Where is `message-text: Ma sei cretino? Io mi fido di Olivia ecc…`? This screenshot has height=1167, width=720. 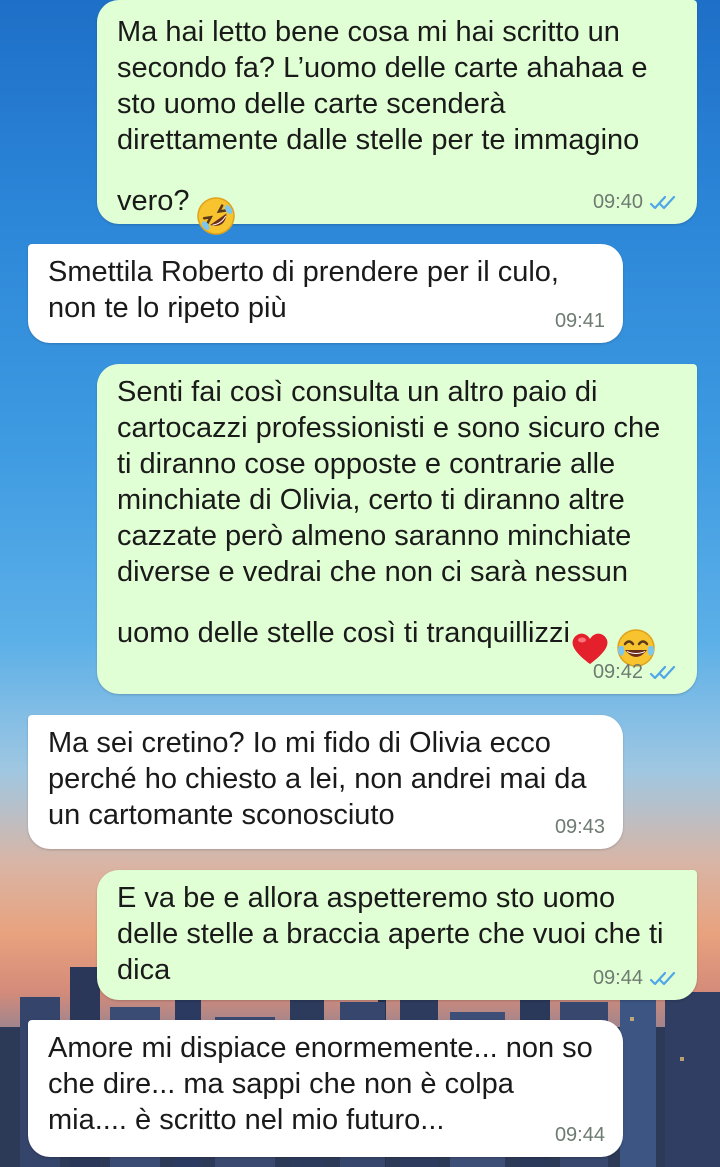
message-text: Ma sei cretino? Io mi fido di Olivia ecc… is located at coordinates (317, 779).